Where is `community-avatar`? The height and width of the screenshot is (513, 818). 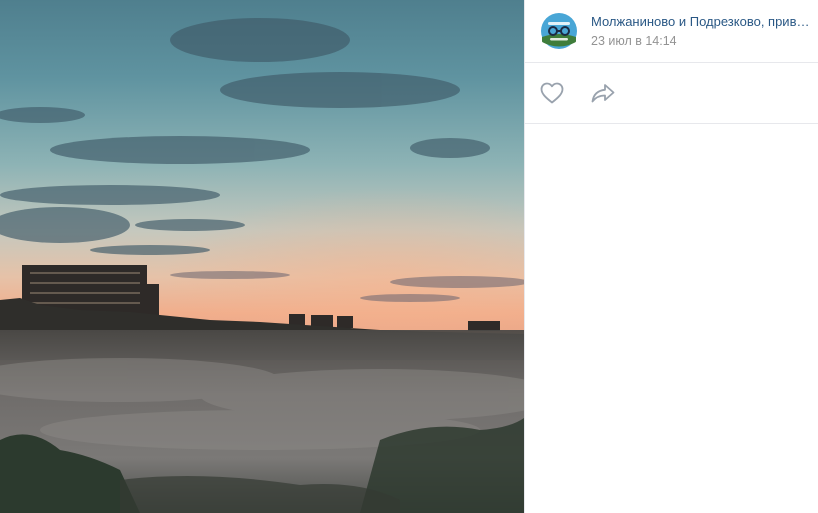 community-avatar is located at coordinates (559, 31).